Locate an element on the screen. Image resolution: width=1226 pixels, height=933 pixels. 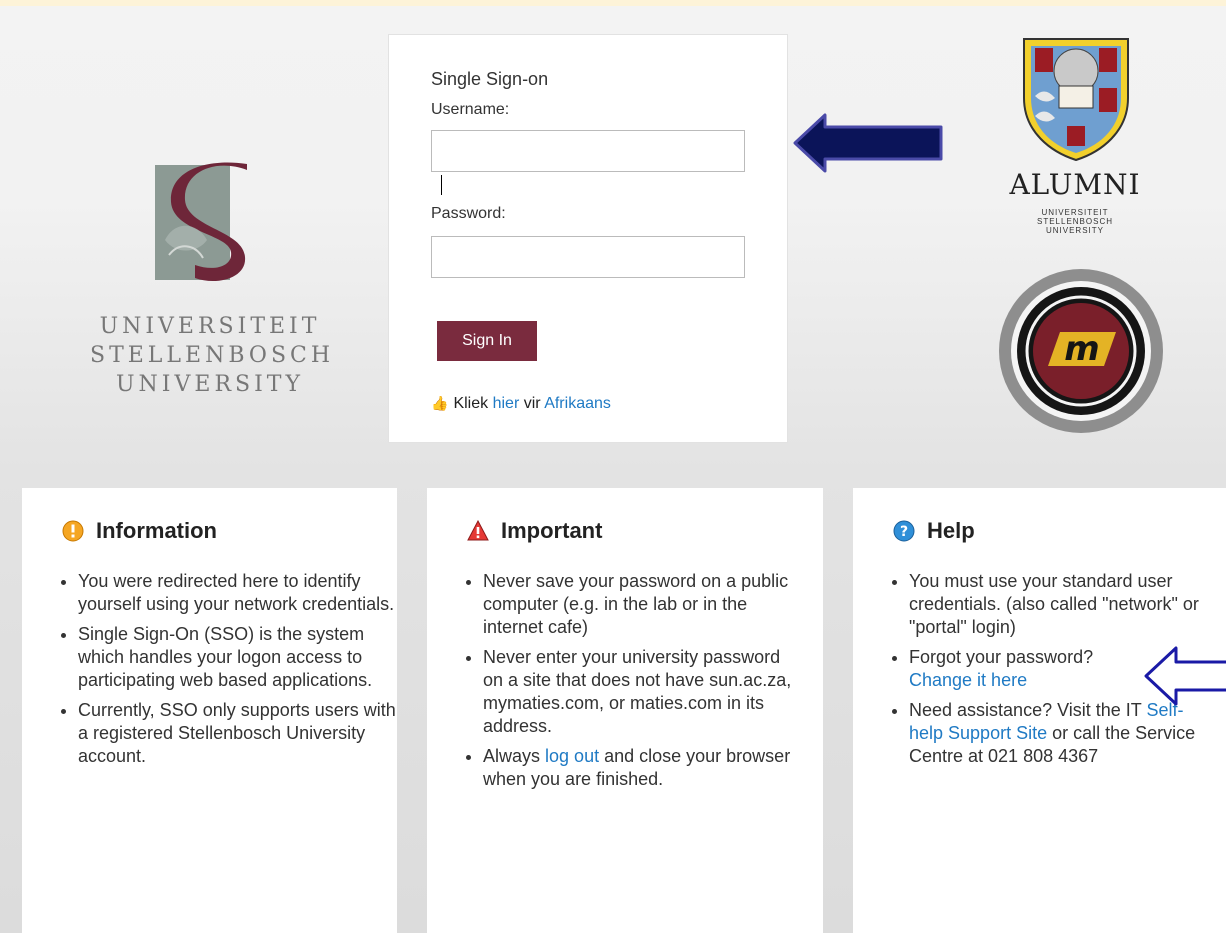
information-heading: Information is located at coordinates (139, 531).